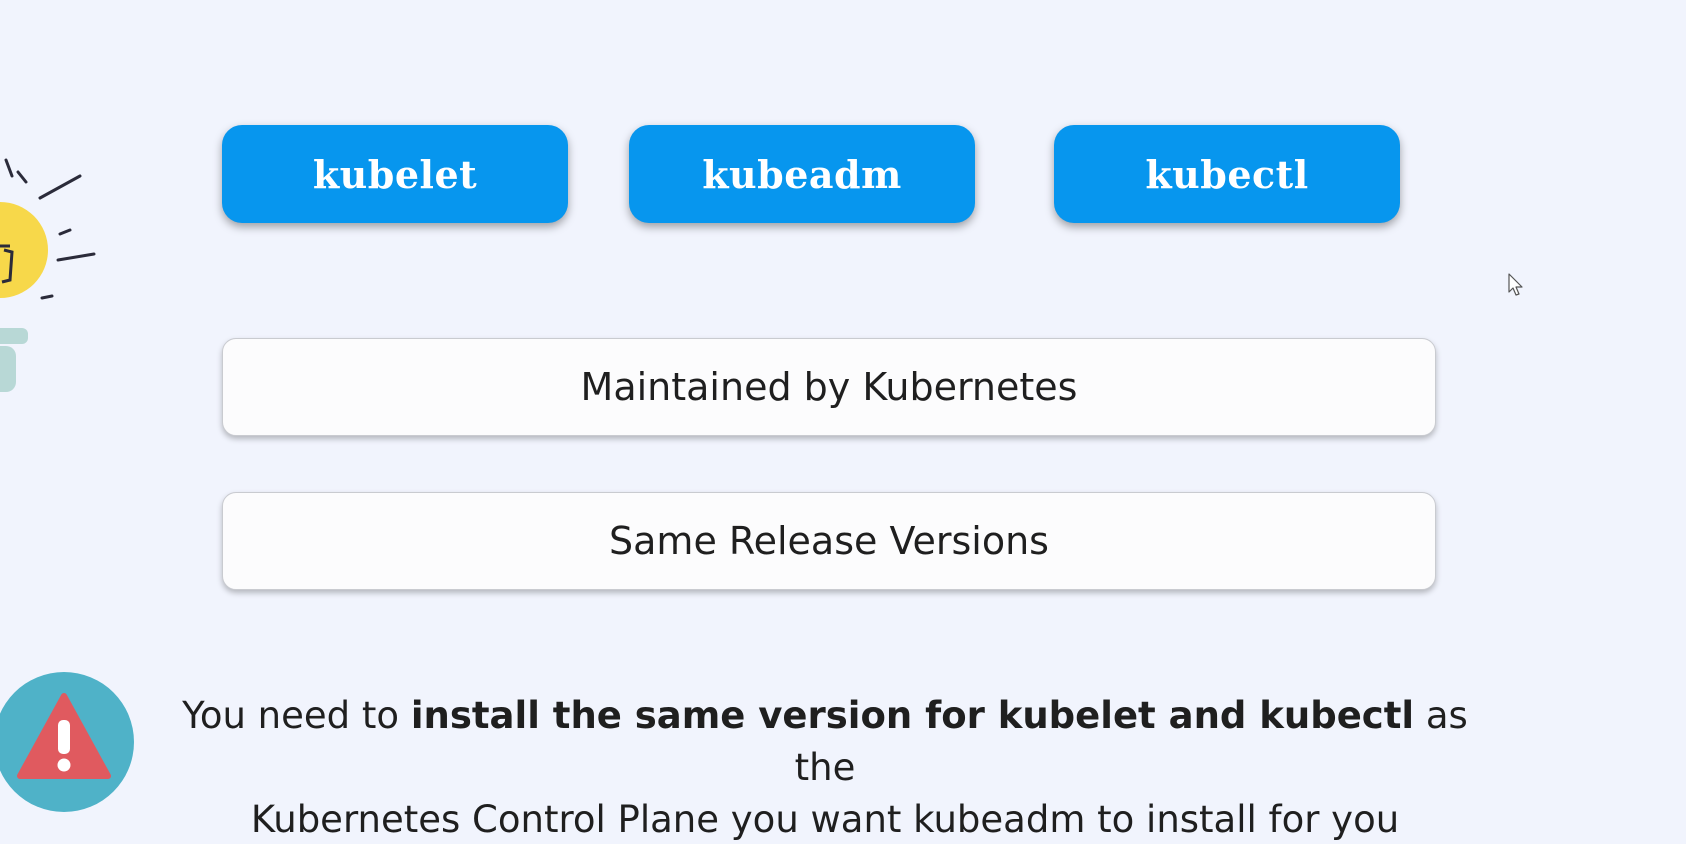 The width and height of the screenshot is (1686, 844). I want to click on versions-label: Same Release Versions, so click(829, 541).